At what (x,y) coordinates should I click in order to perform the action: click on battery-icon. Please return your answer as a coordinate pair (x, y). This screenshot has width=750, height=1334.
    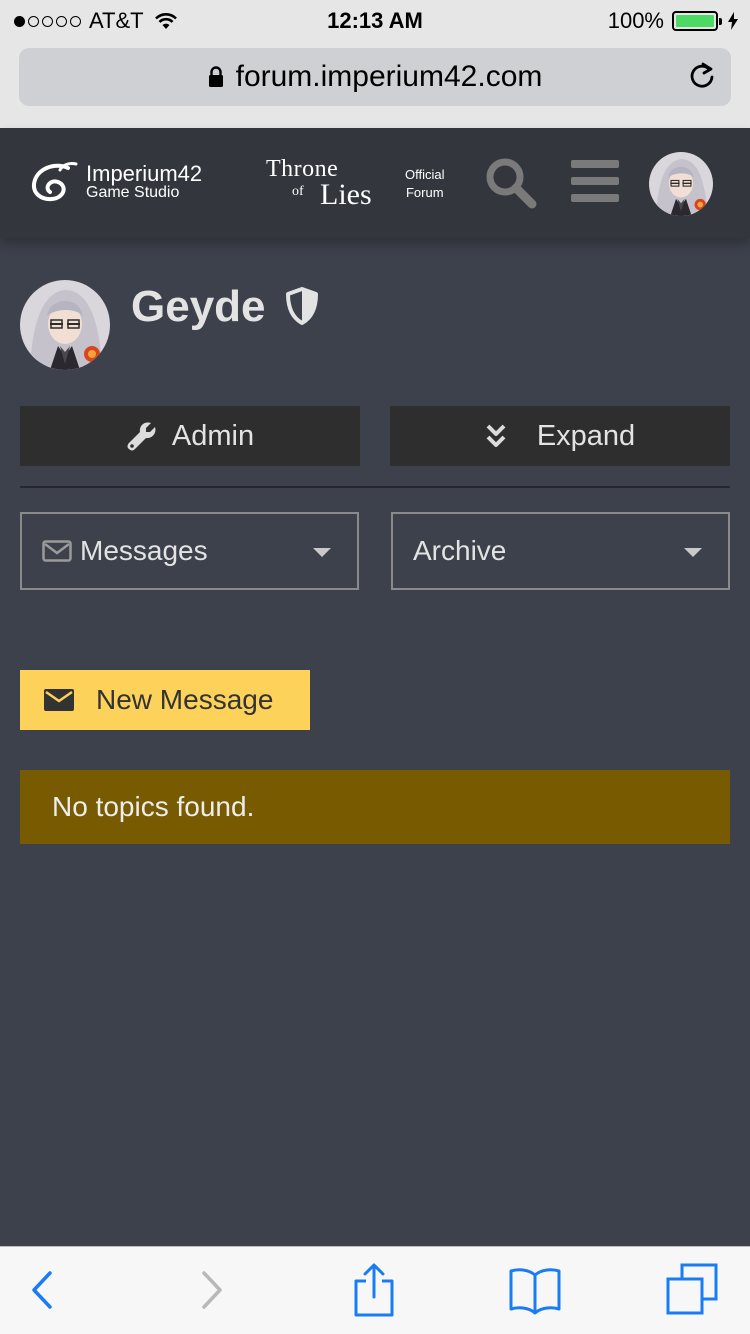
    Looking at the image, I should click on (697, 21).